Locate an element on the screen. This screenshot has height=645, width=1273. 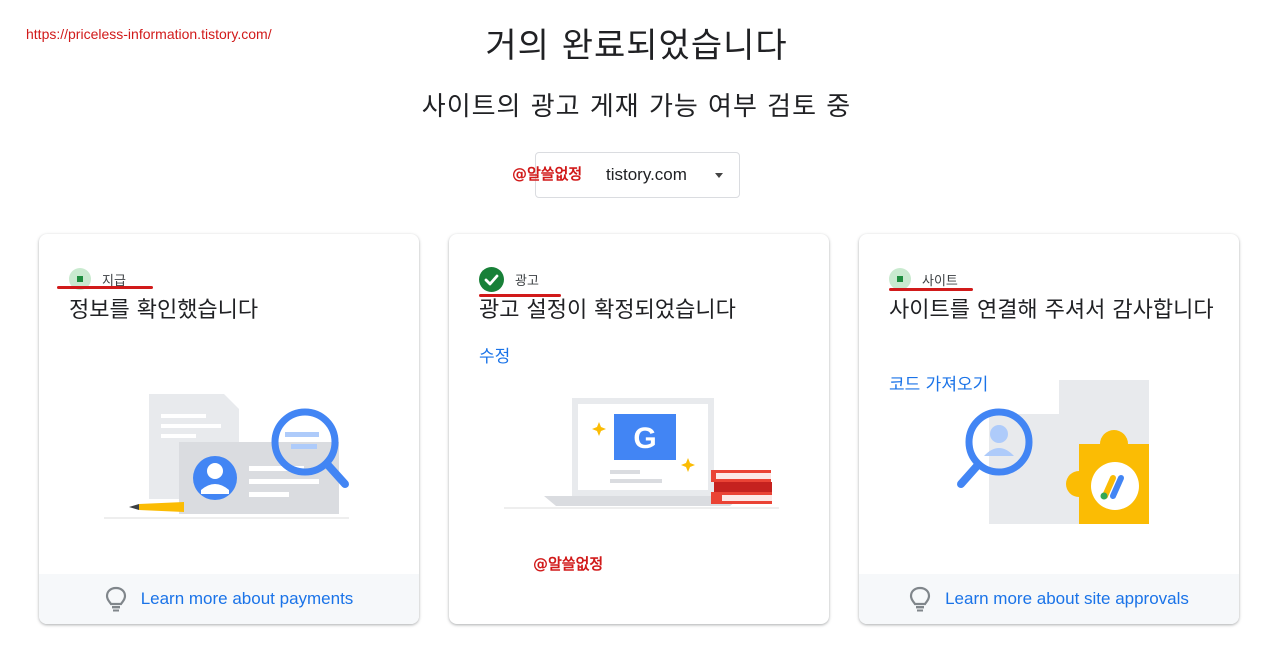
check-icon is located at coordinates (491, 279).